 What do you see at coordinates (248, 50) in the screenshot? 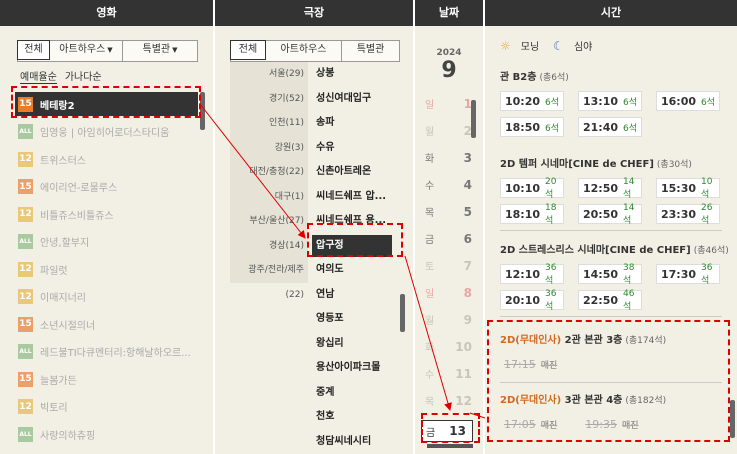
I see `theater-tab-all: 전체` at bounding box center [248, 50].